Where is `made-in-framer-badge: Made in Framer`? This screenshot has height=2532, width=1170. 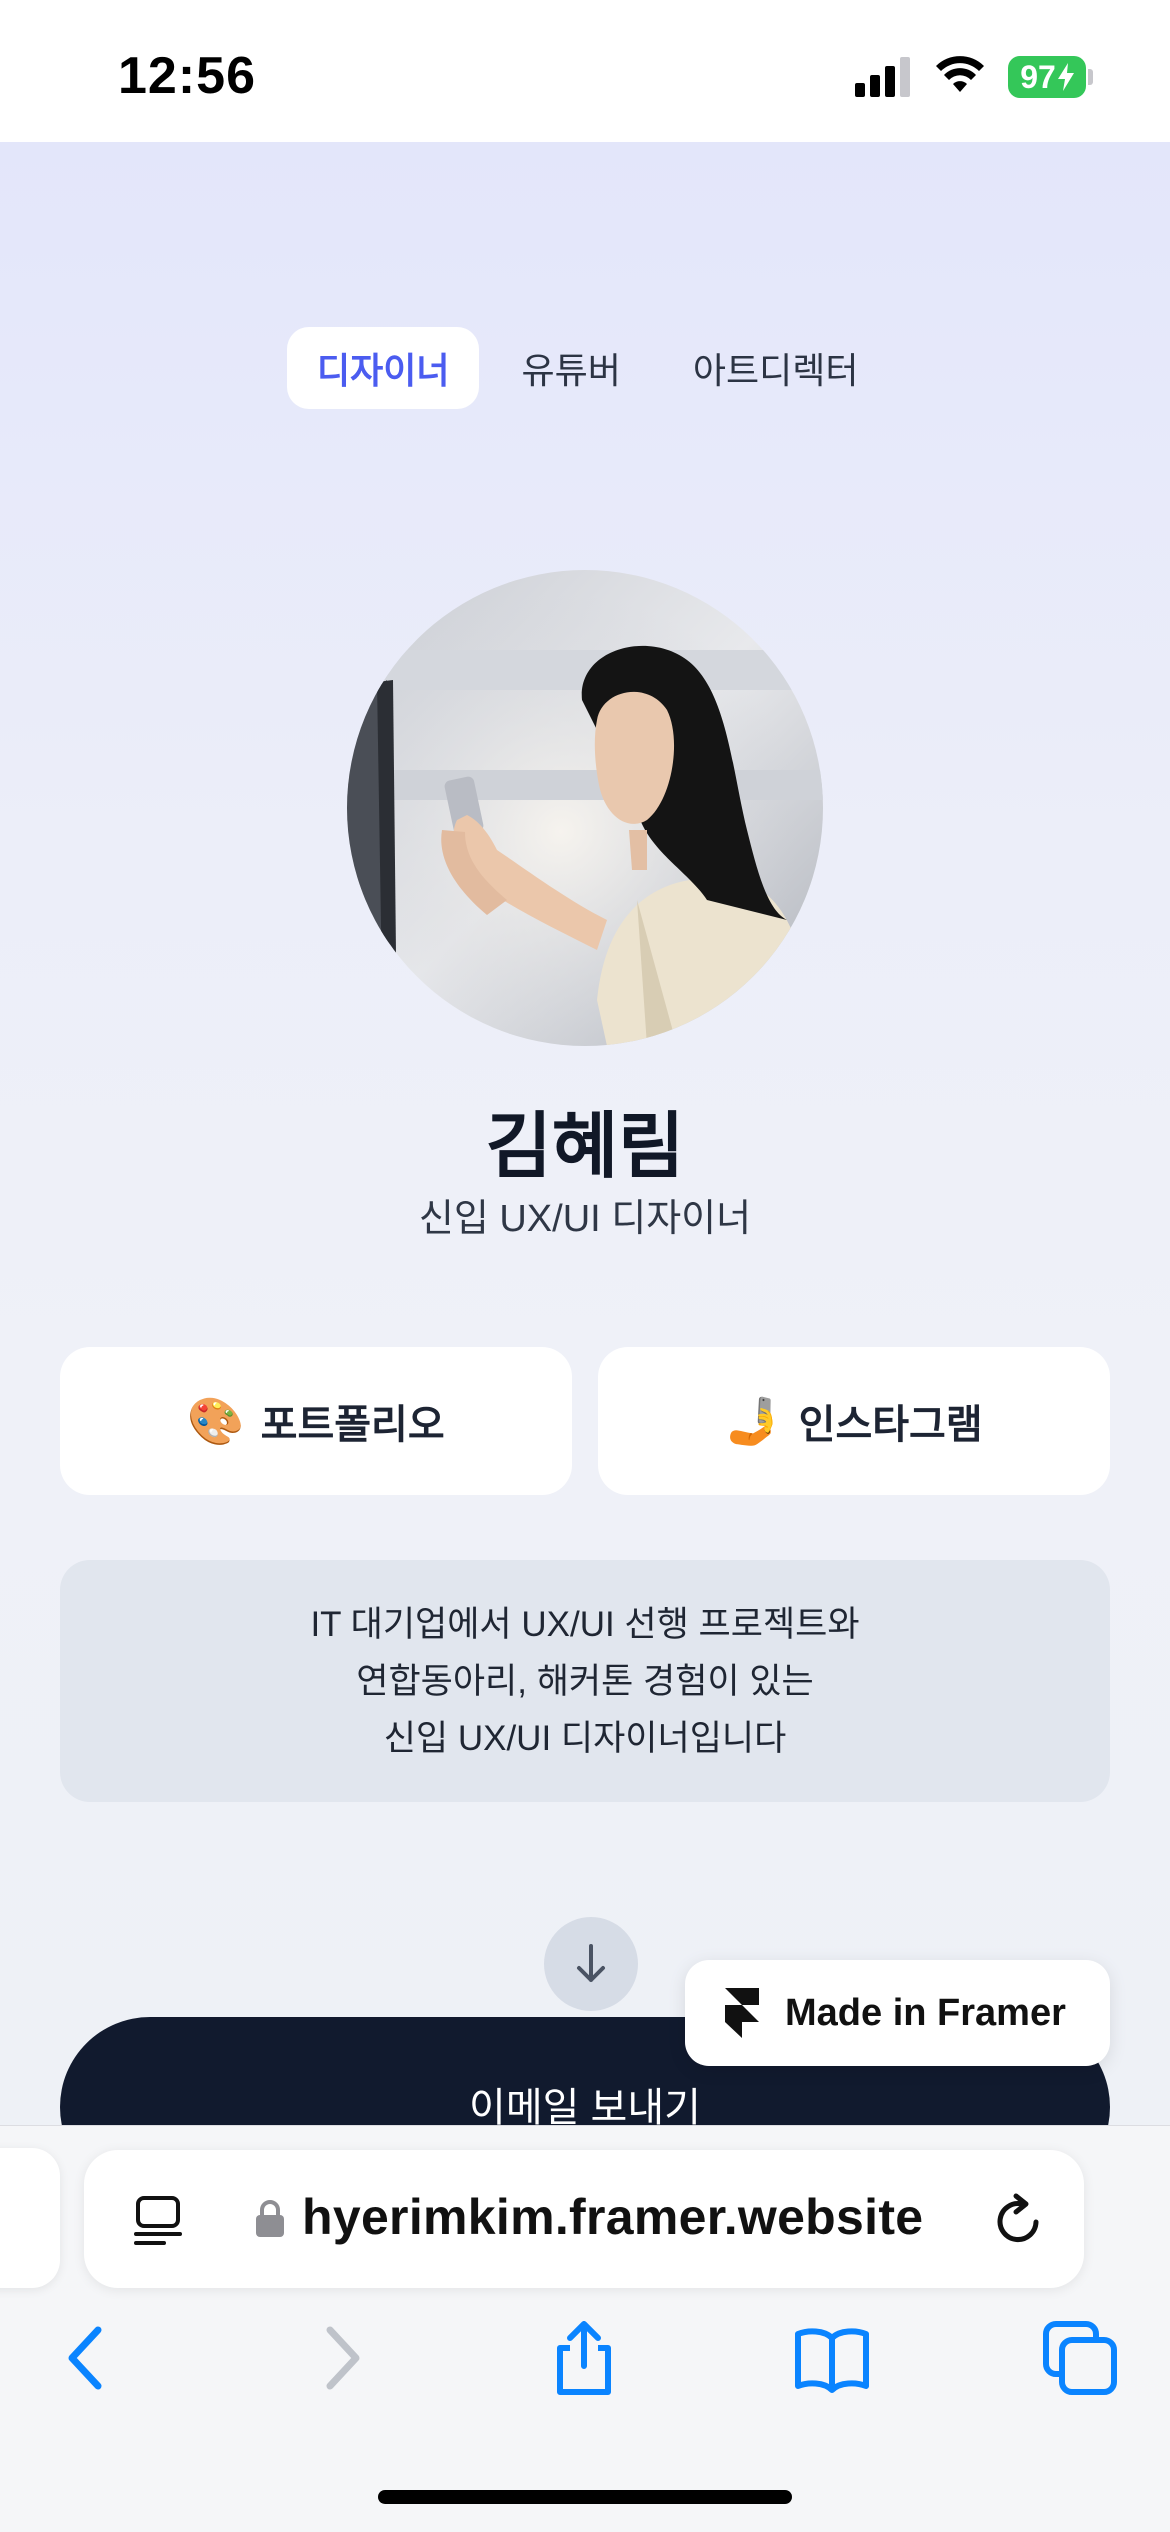 made-in-framer-badge: Made in Framer is located at coordinates (897, 2013).